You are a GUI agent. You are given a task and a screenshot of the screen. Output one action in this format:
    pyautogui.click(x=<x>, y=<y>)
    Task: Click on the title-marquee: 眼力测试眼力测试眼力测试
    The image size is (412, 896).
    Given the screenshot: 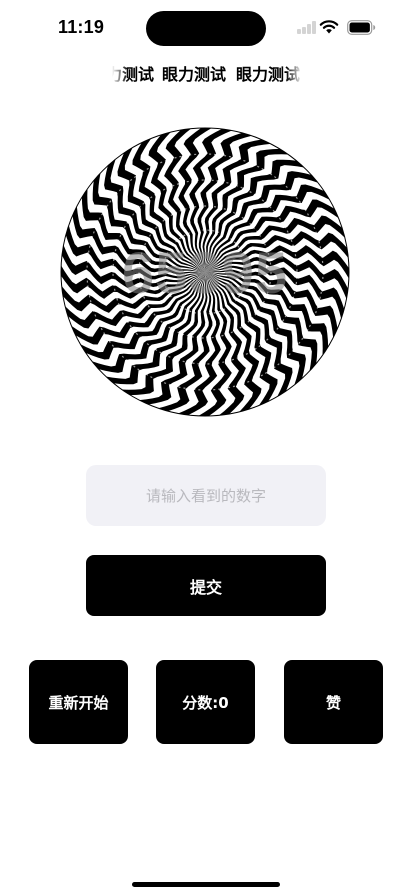 What is the action you would take?
    pyautogui.click(x=207, y=75)
    